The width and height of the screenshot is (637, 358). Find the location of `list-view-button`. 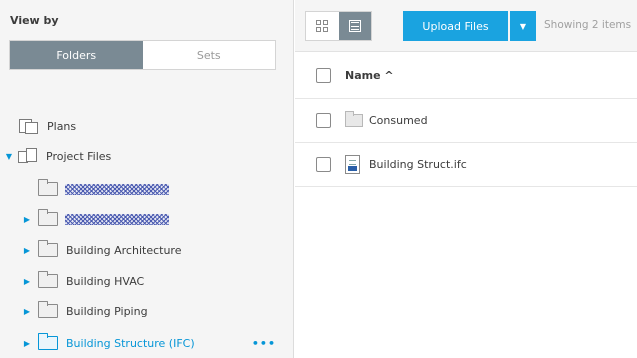

list-view-button is located at coordinates (354, 26).